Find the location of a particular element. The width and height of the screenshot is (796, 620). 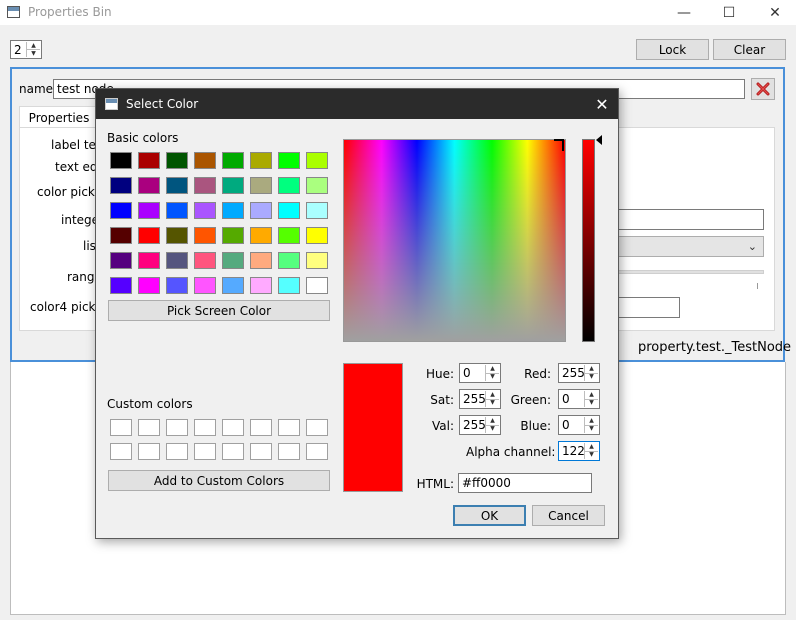

tab-properties: Properties is located at coordinates (59, 117).